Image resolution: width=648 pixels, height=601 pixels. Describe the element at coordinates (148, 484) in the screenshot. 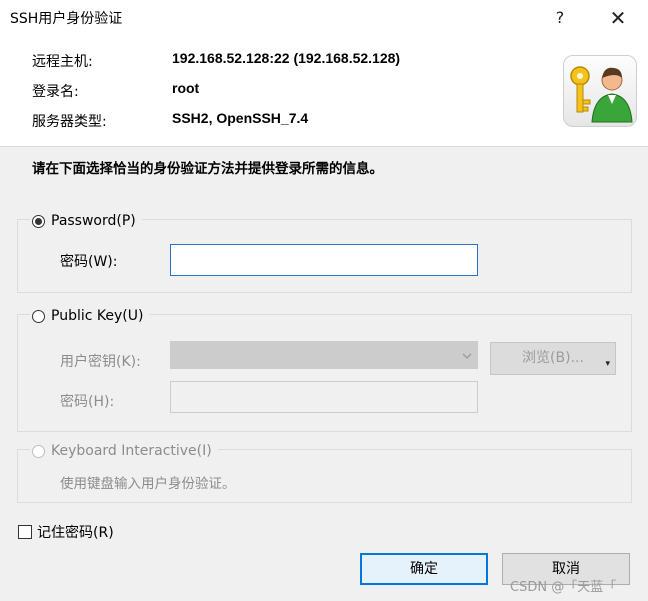

I see `keyboard-interactive-description: 使用键盘输入用户身份验证。` at that location.